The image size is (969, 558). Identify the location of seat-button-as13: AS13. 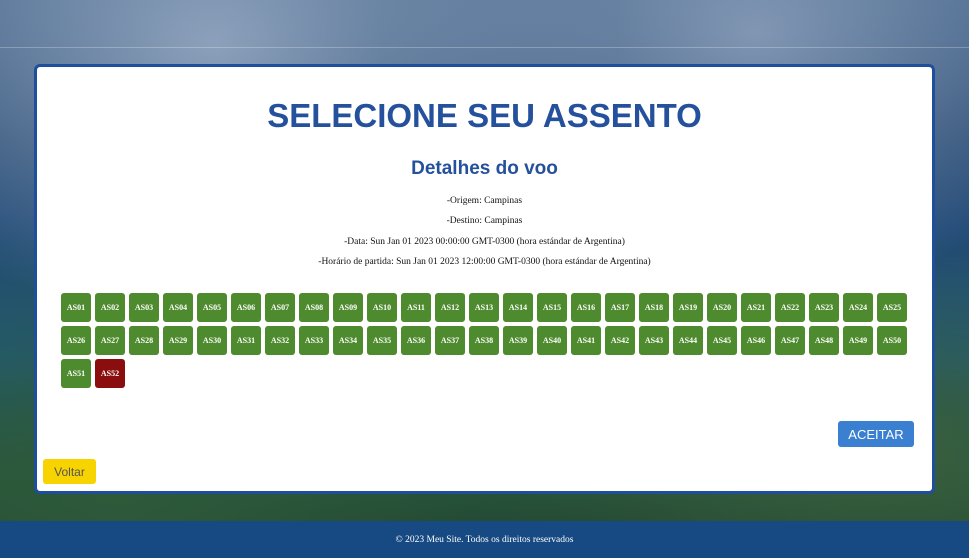
(484, 307).